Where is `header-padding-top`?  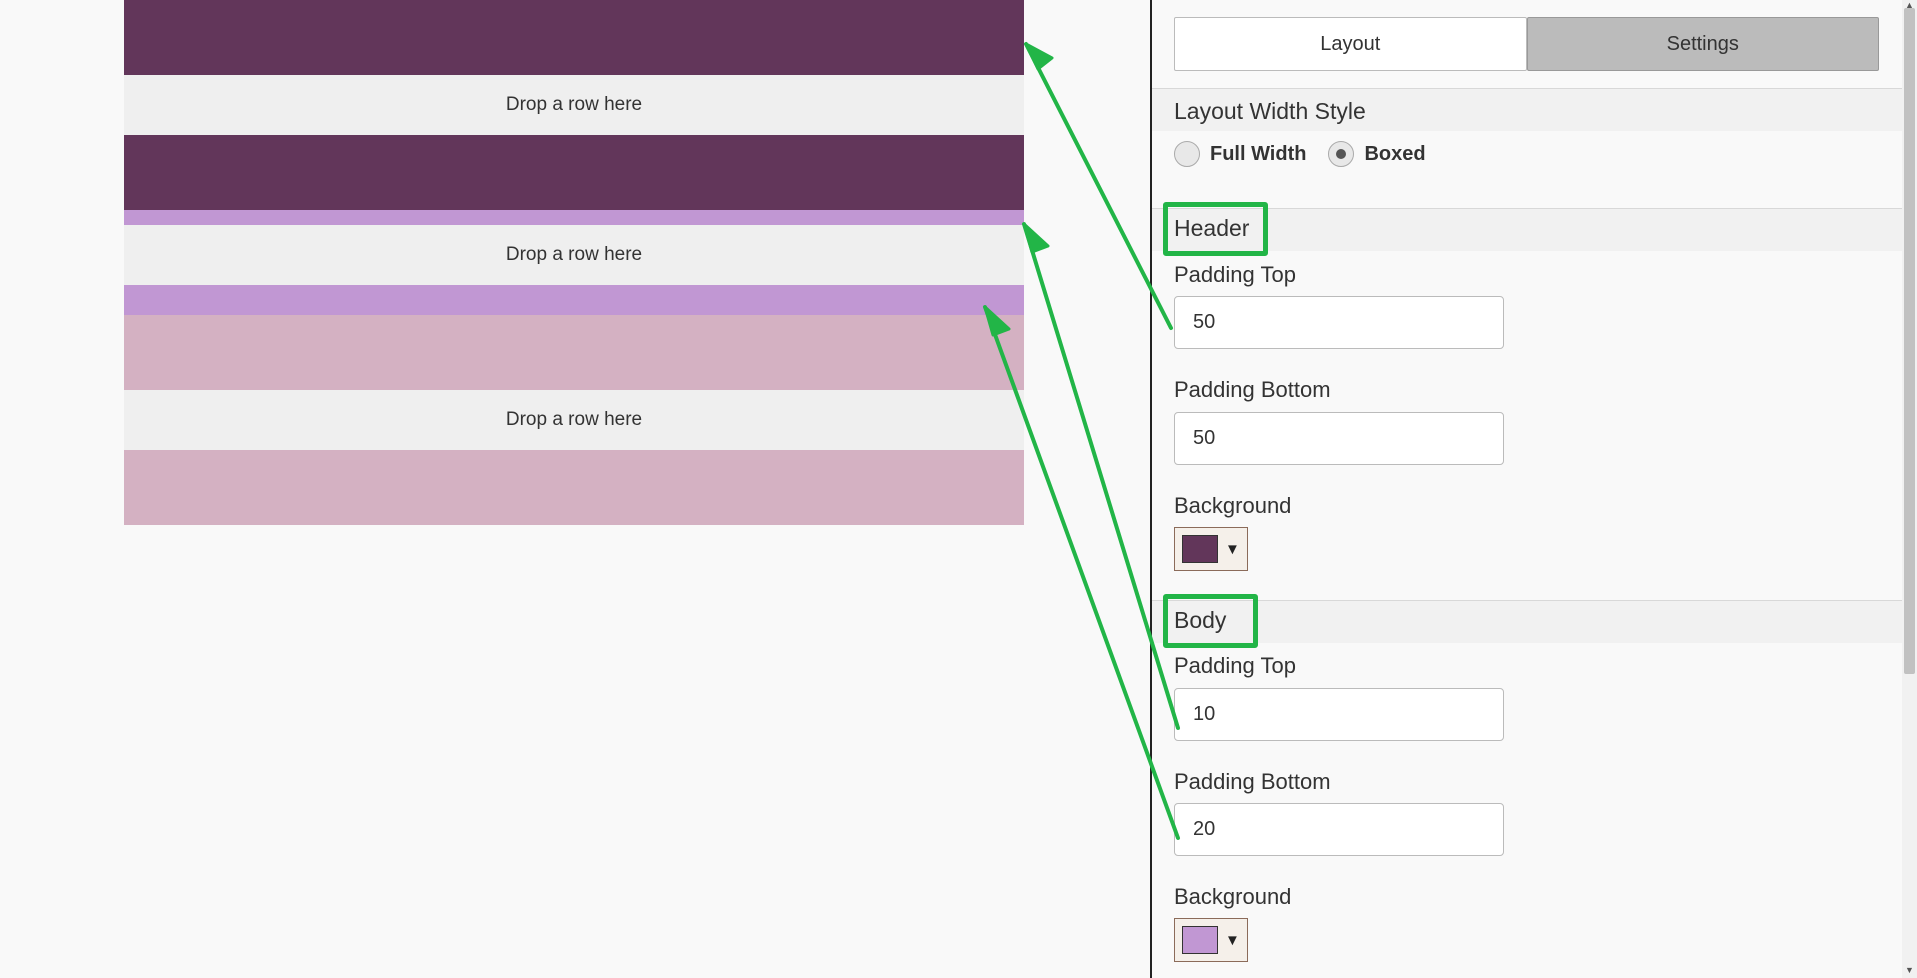
header-padding-top is located at coordinates (574, 37).